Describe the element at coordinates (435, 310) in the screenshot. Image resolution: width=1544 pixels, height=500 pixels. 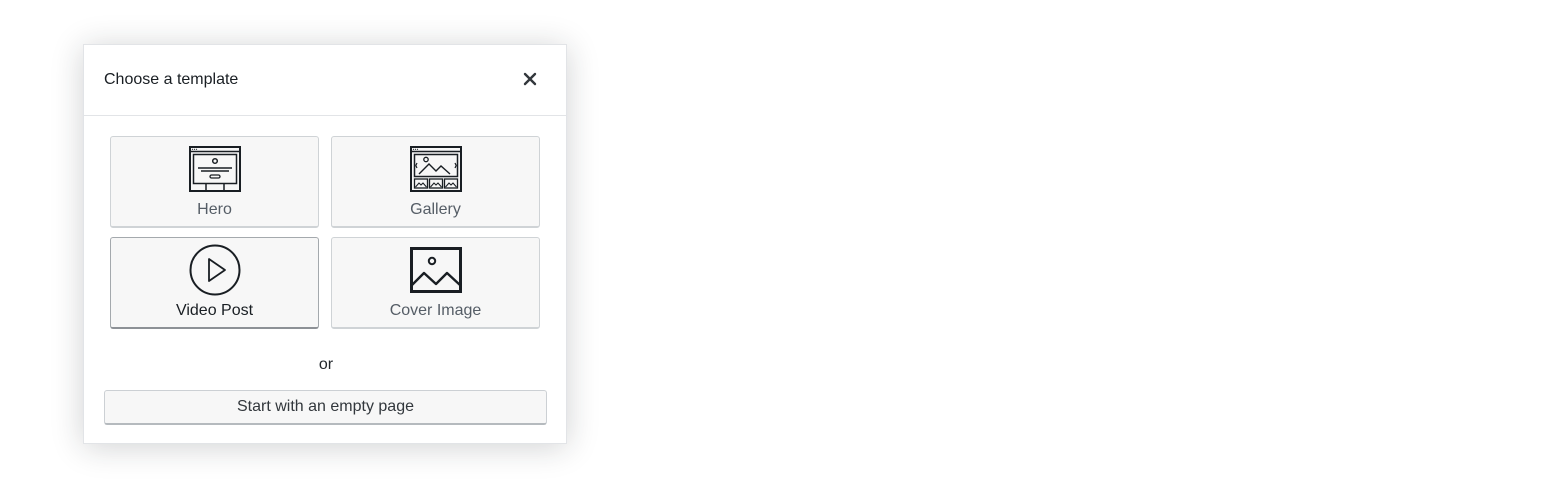
I see `template-label: Cover Image` at that location.